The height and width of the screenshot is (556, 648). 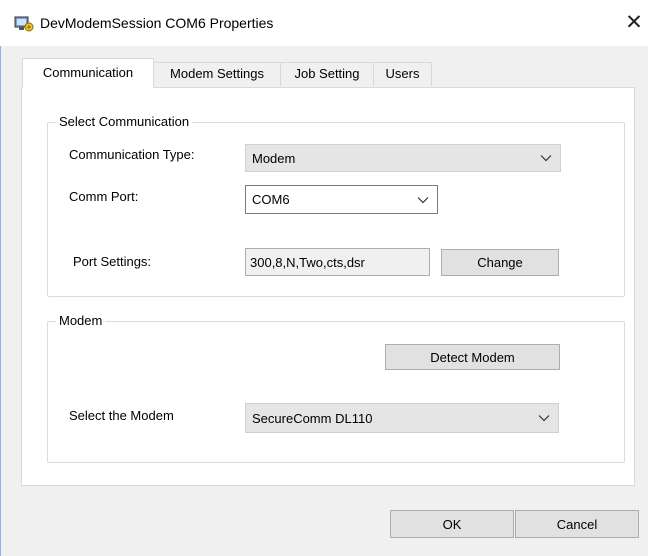 I want to click on select-modem-value: SecureComm DL110, so click(x=312, y=418).